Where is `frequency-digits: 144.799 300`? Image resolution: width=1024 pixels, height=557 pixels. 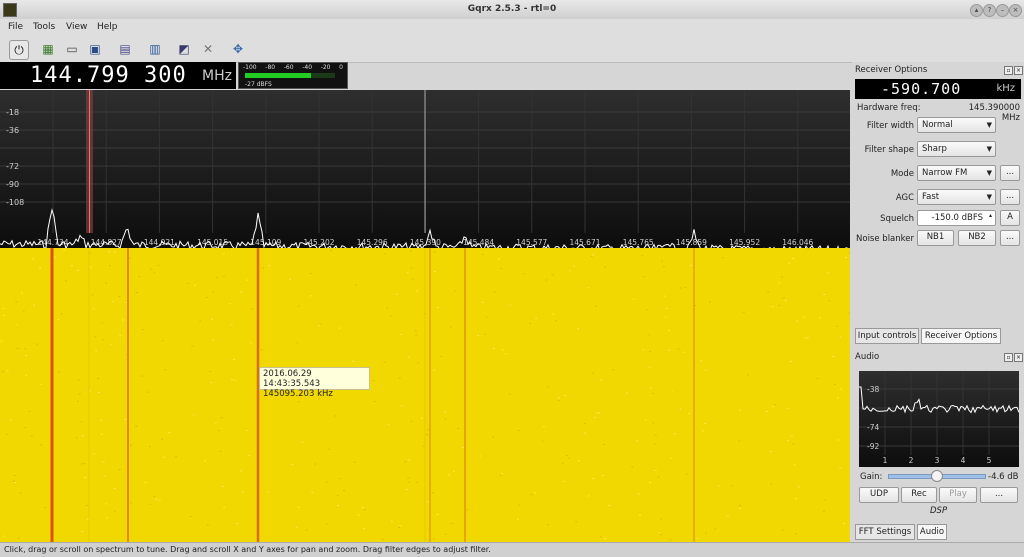
frequency-digits: 144.799 300 is located at coordinates (108, 75).